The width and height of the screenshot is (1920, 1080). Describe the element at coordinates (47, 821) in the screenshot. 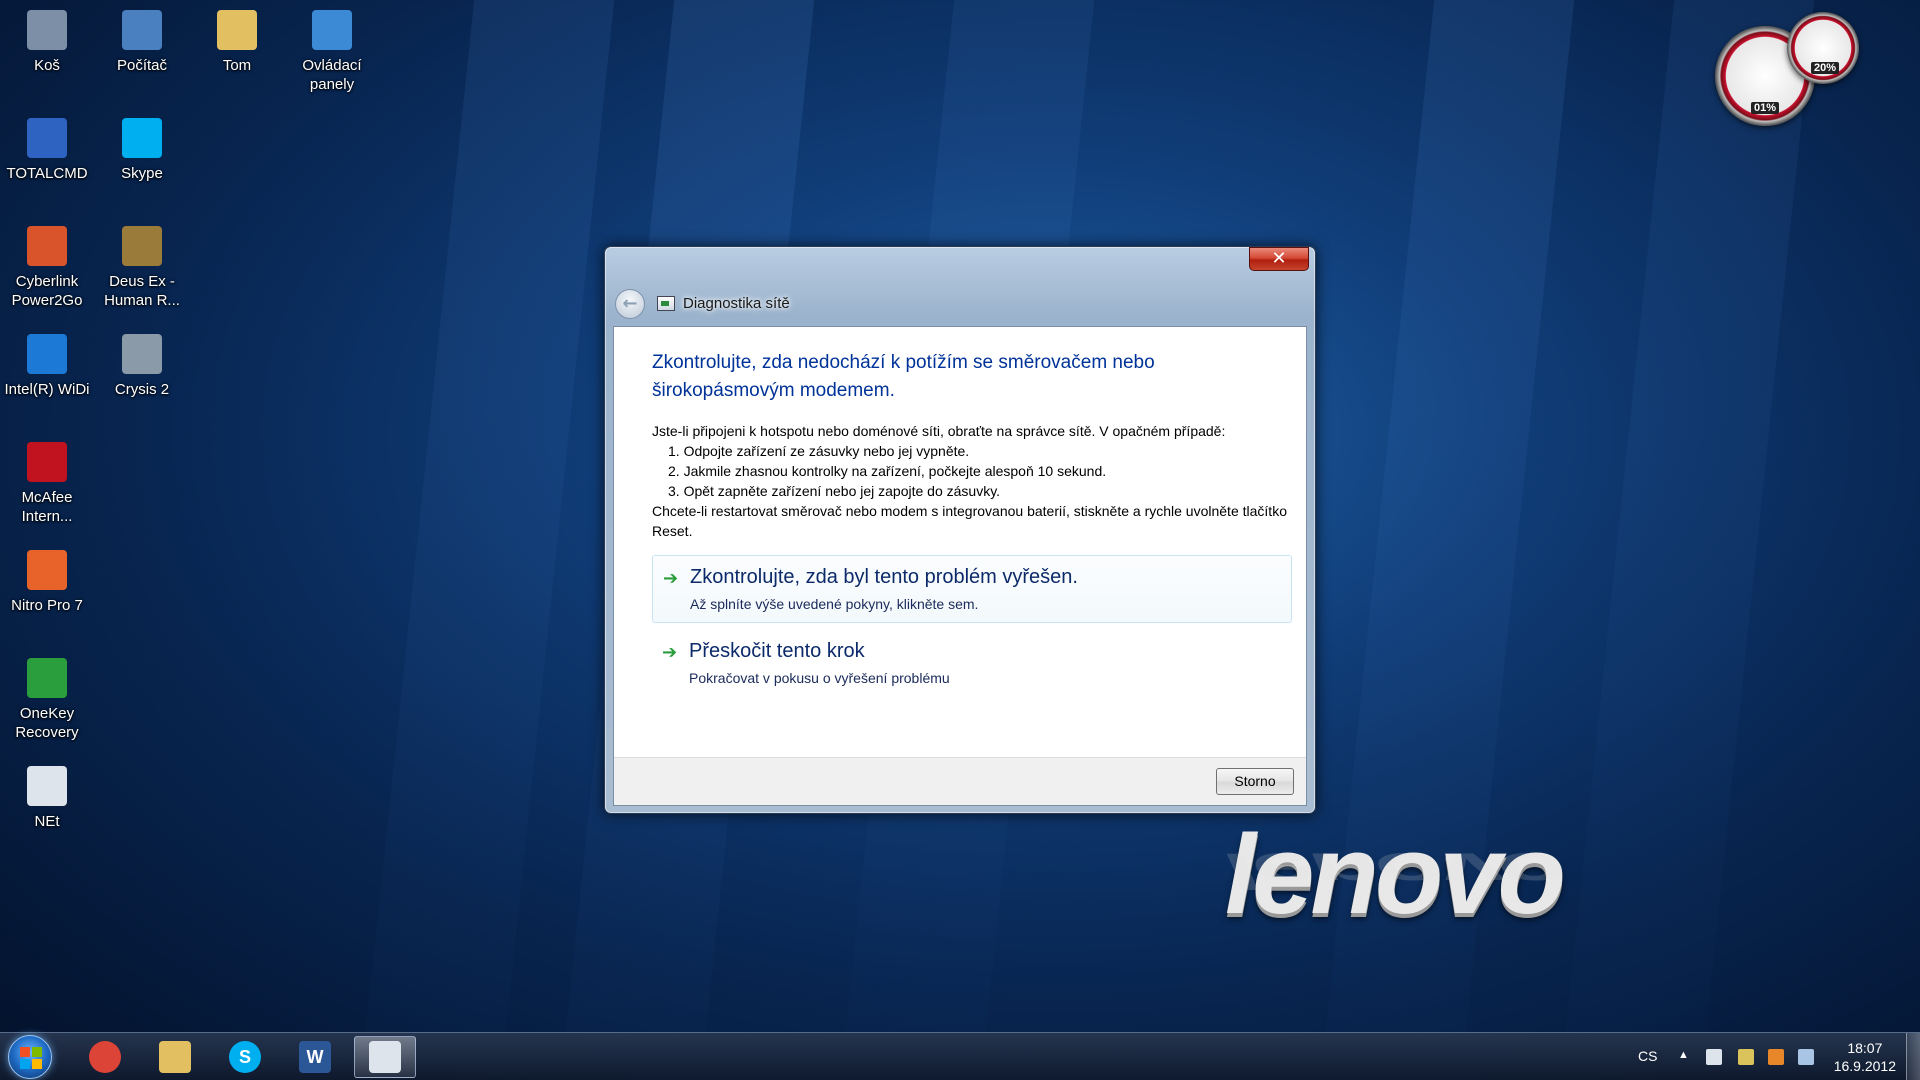

I see `desktop-icon-label: NEt` at that location.